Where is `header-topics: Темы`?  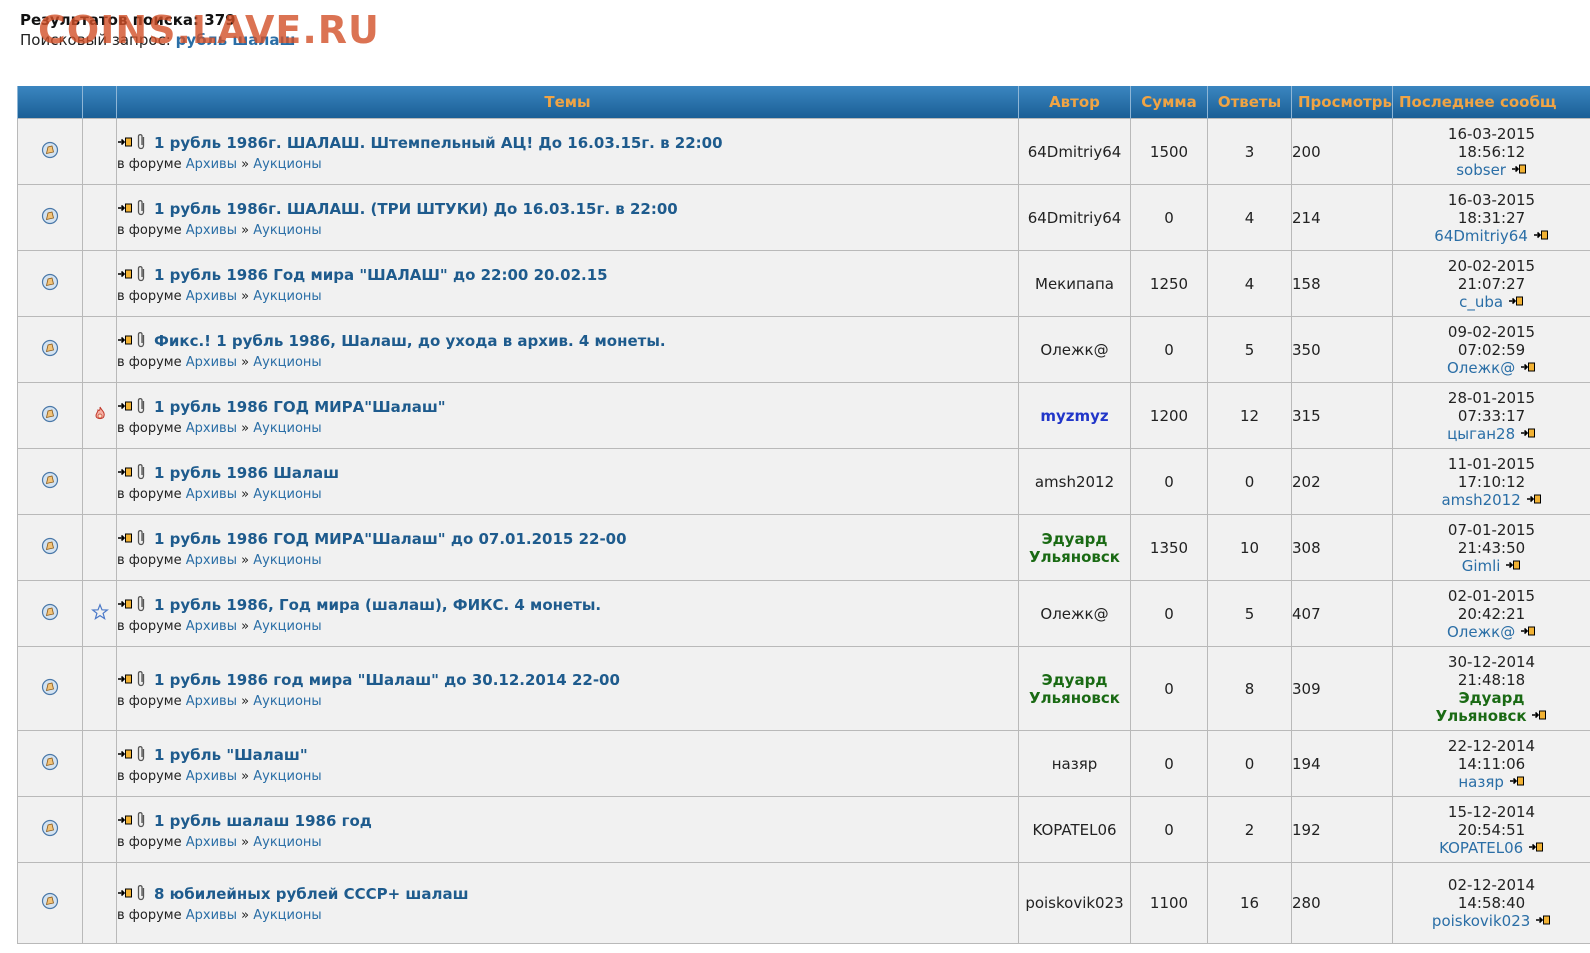 header-topics: Темы is located at coordinates (567, 102).